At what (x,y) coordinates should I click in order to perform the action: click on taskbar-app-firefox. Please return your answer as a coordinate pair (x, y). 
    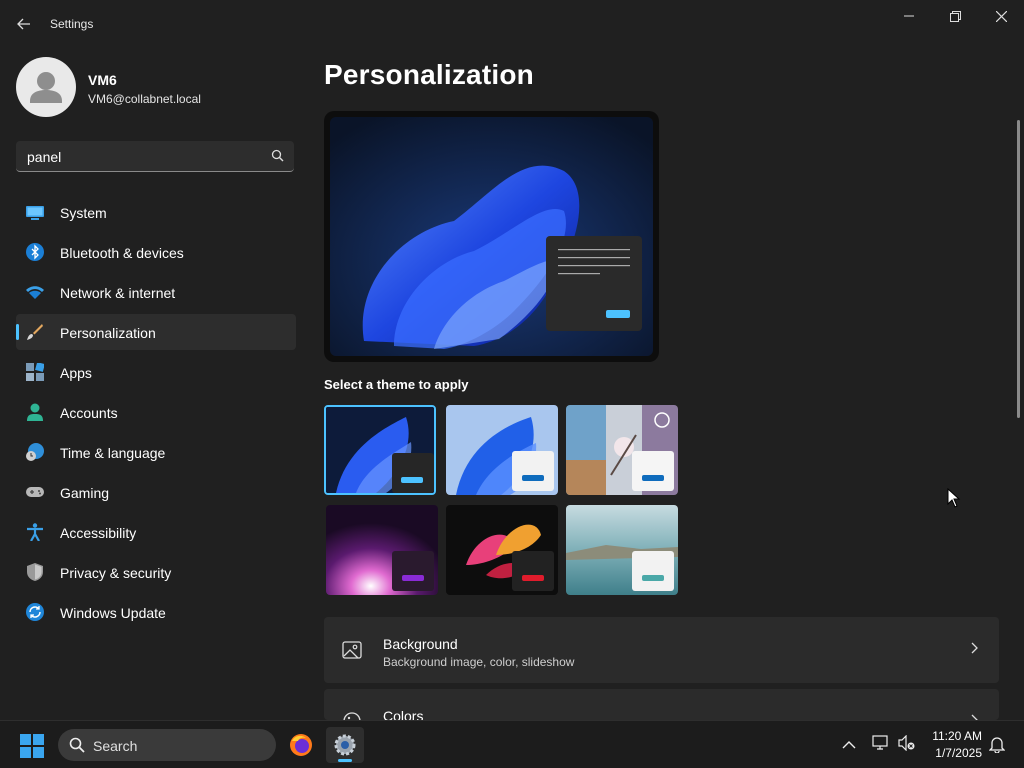
    Looking at the image, I should click on (301, 745).